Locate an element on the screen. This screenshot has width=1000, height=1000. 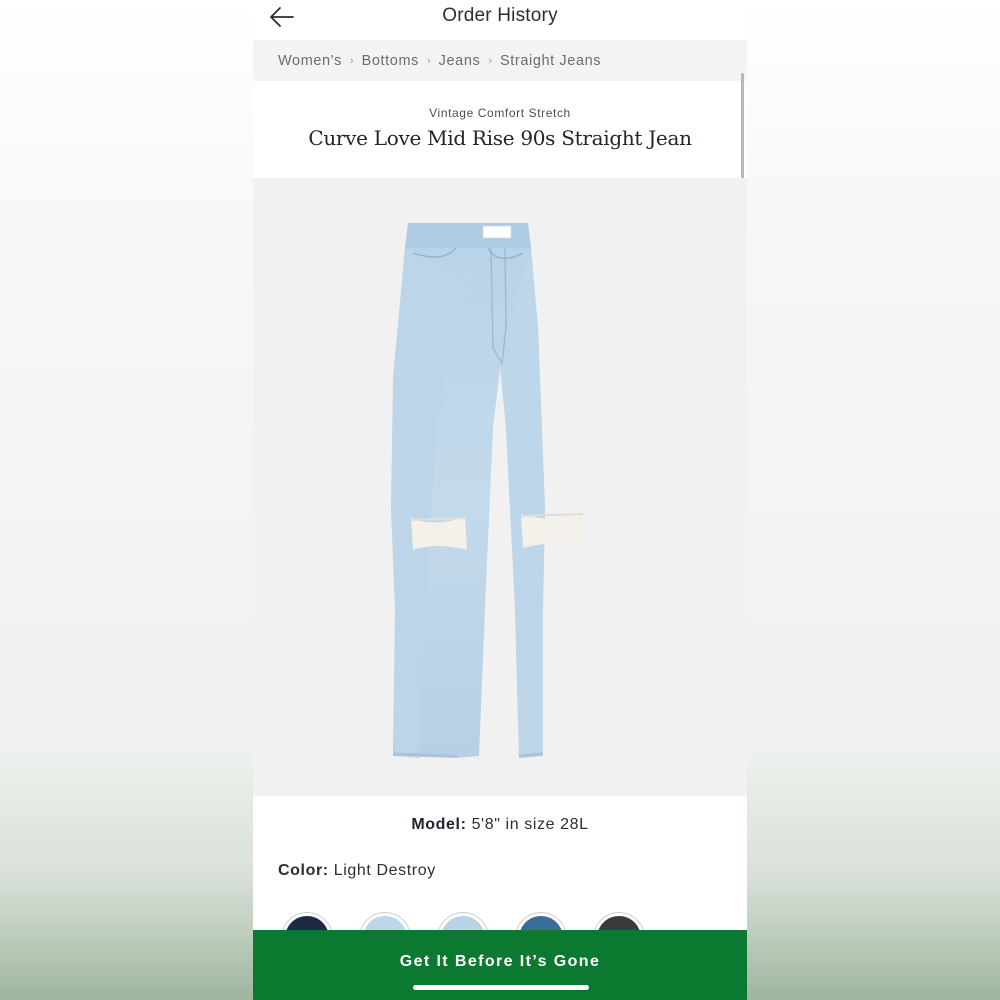
page-title: Order History is located at coordinates (500, 15).